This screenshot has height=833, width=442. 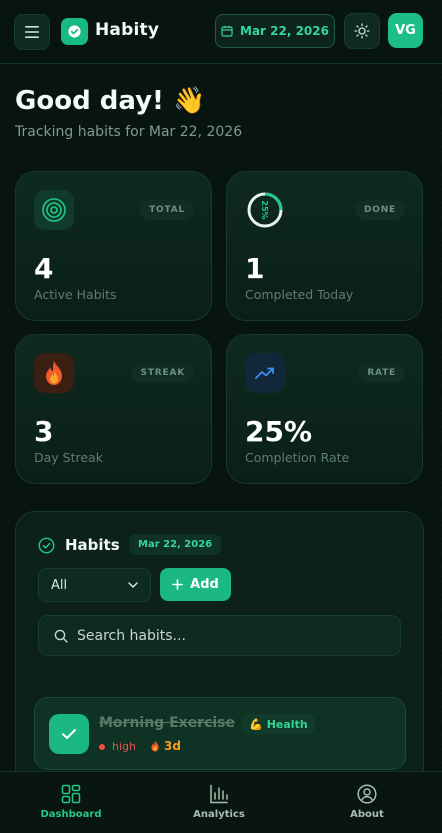 What do you see at coordinates (71, 814) in the screenshot?
I see `nav-label: Dashboard` at bounding box center [71, 814].